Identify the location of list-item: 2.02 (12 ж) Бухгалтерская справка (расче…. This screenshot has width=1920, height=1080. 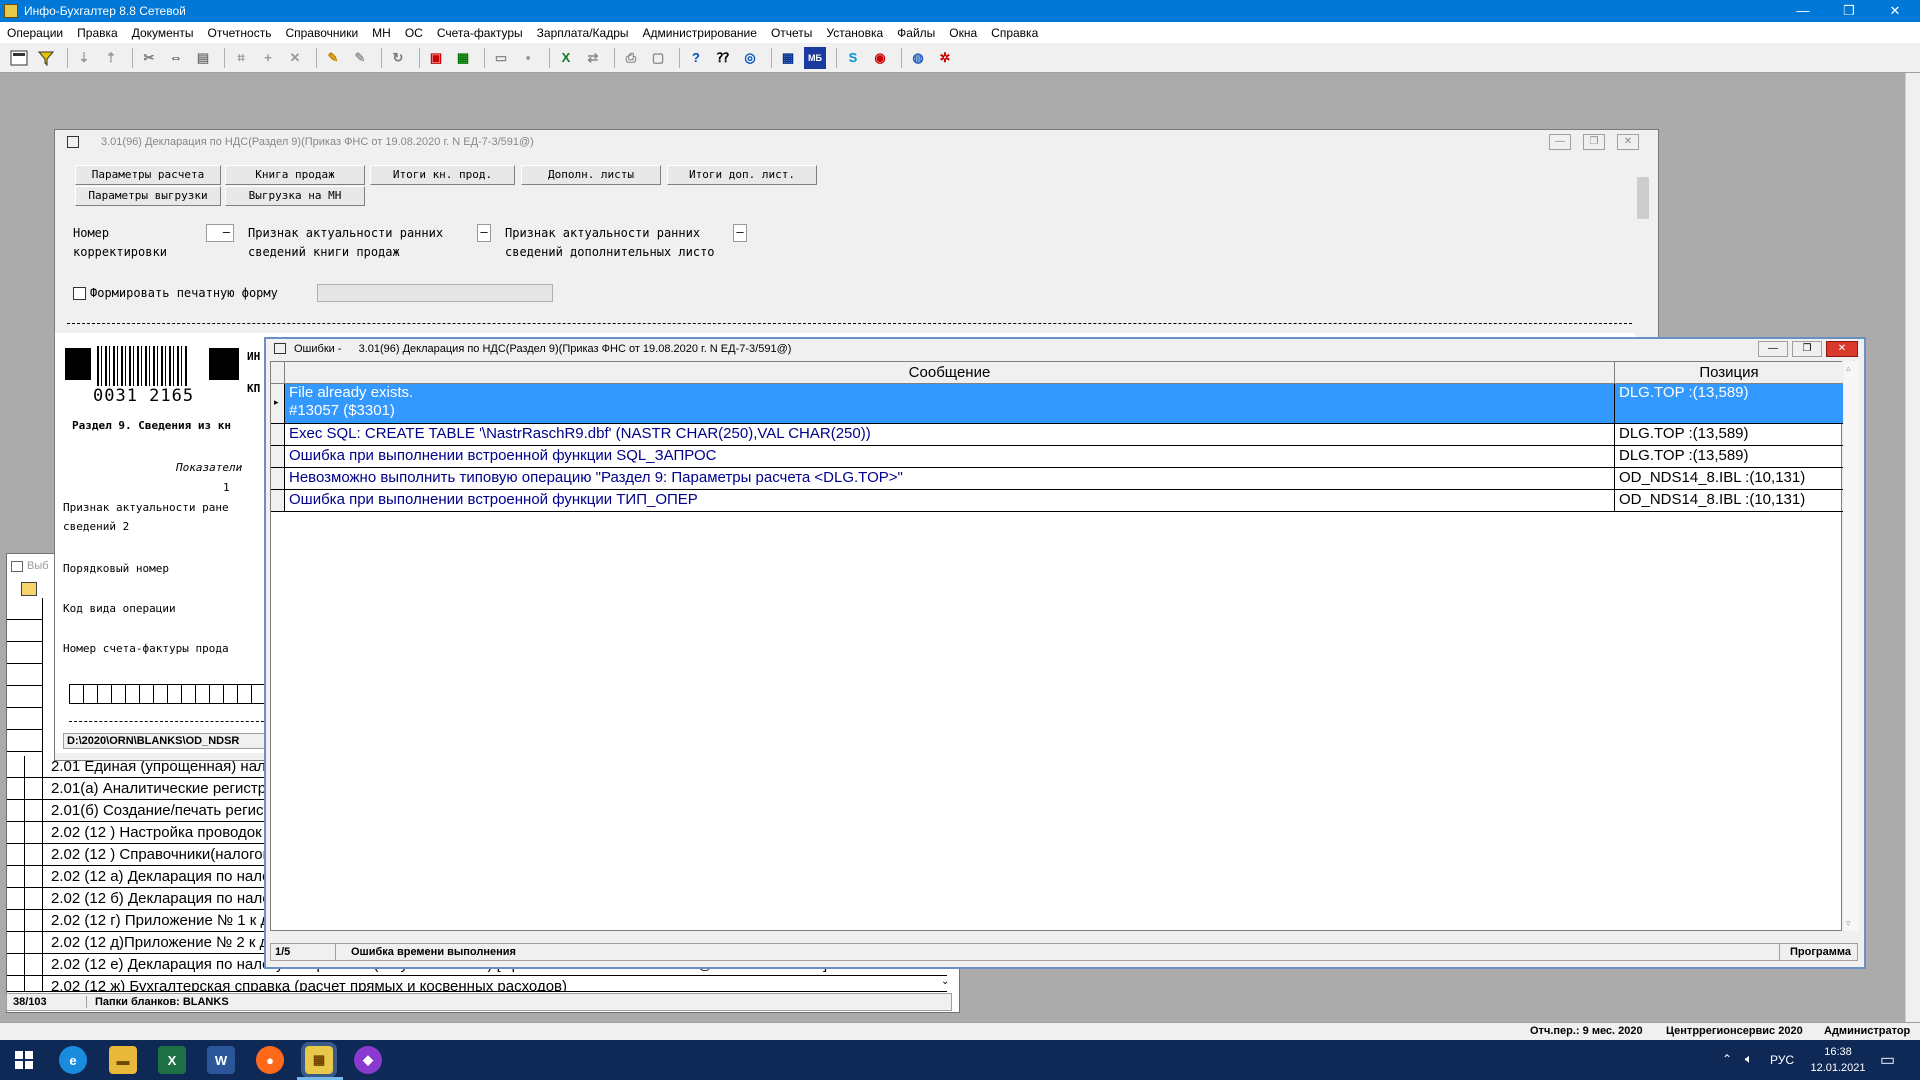
(477, 984).